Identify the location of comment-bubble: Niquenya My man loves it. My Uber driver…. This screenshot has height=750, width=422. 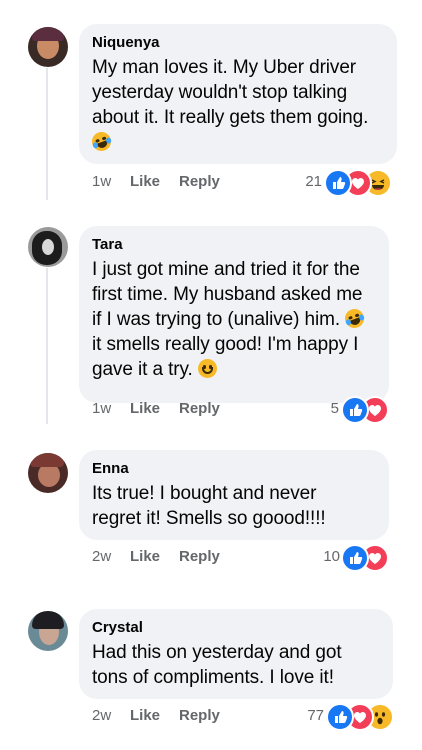
(238, 94).